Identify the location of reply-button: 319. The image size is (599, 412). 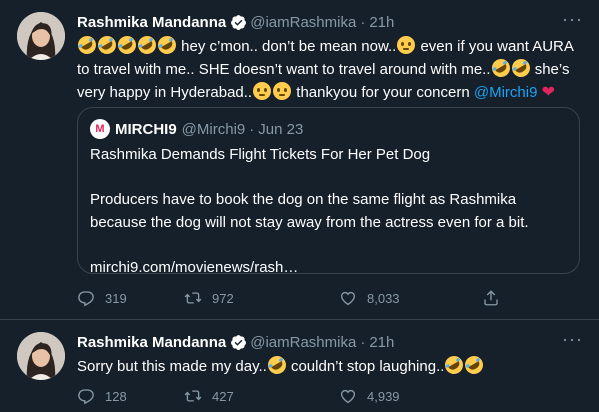
(102, 298).